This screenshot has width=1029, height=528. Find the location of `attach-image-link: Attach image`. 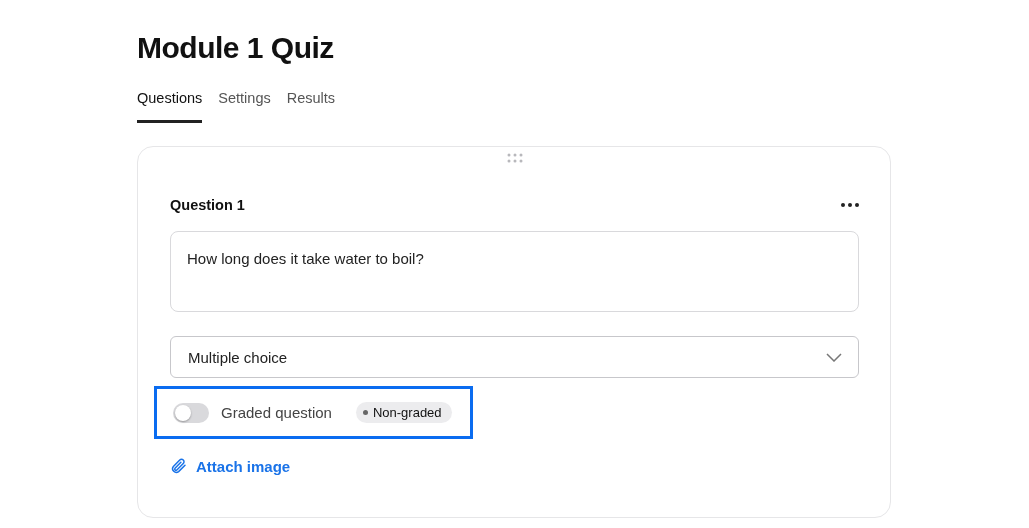

attach-image-link: Attach image is located at coordinates (230, 466).